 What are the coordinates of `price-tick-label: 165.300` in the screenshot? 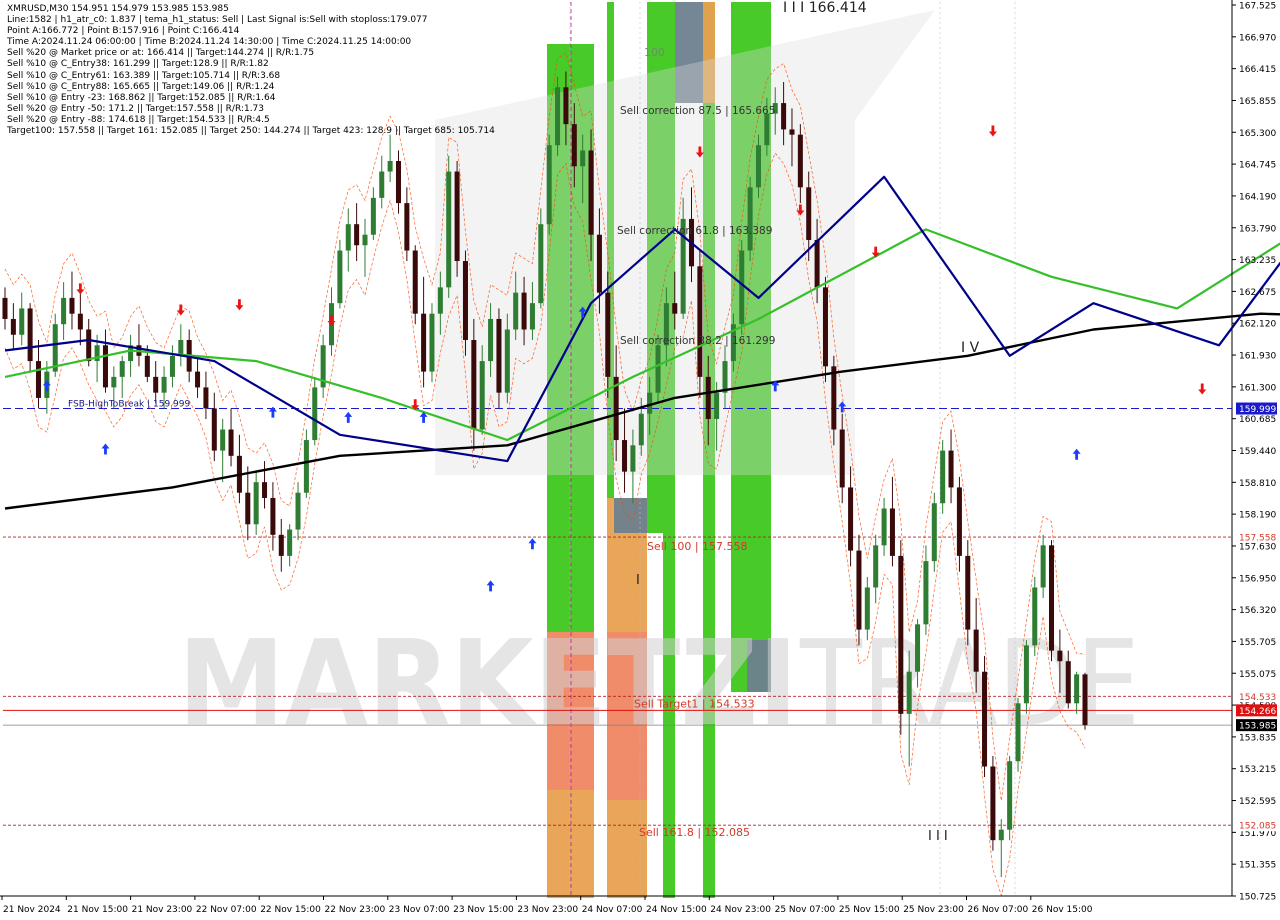 It's located at (1257, 134).